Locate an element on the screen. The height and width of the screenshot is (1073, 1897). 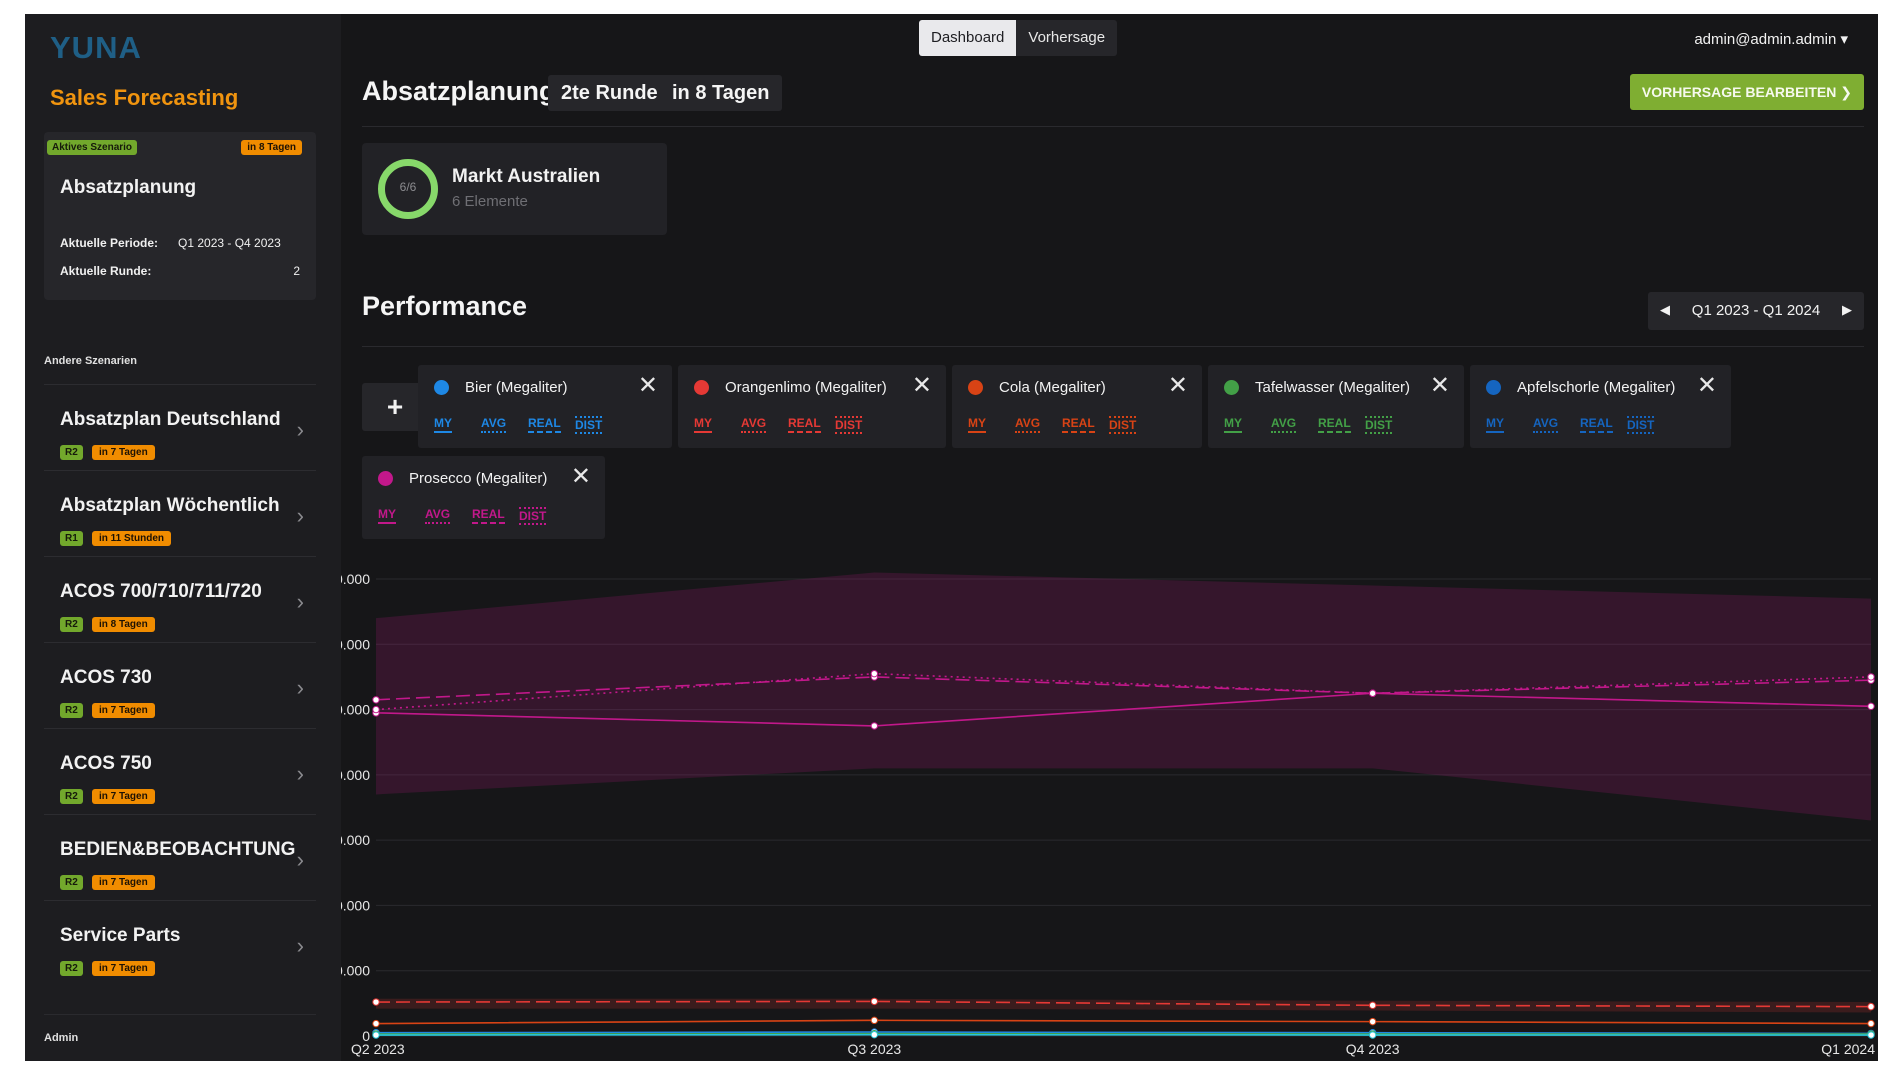
scenario-item: Absatzplan Deutschland R2 in 7 Tagen › is located at coordinates (180, 426).